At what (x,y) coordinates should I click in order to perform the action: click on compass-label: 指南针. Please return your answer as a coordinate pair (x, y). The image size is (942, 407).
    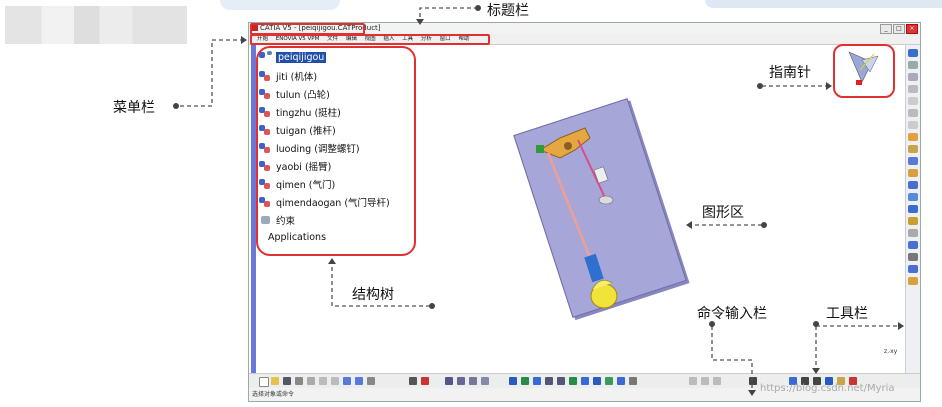
    Looking at the image, I should click on (790, 73).